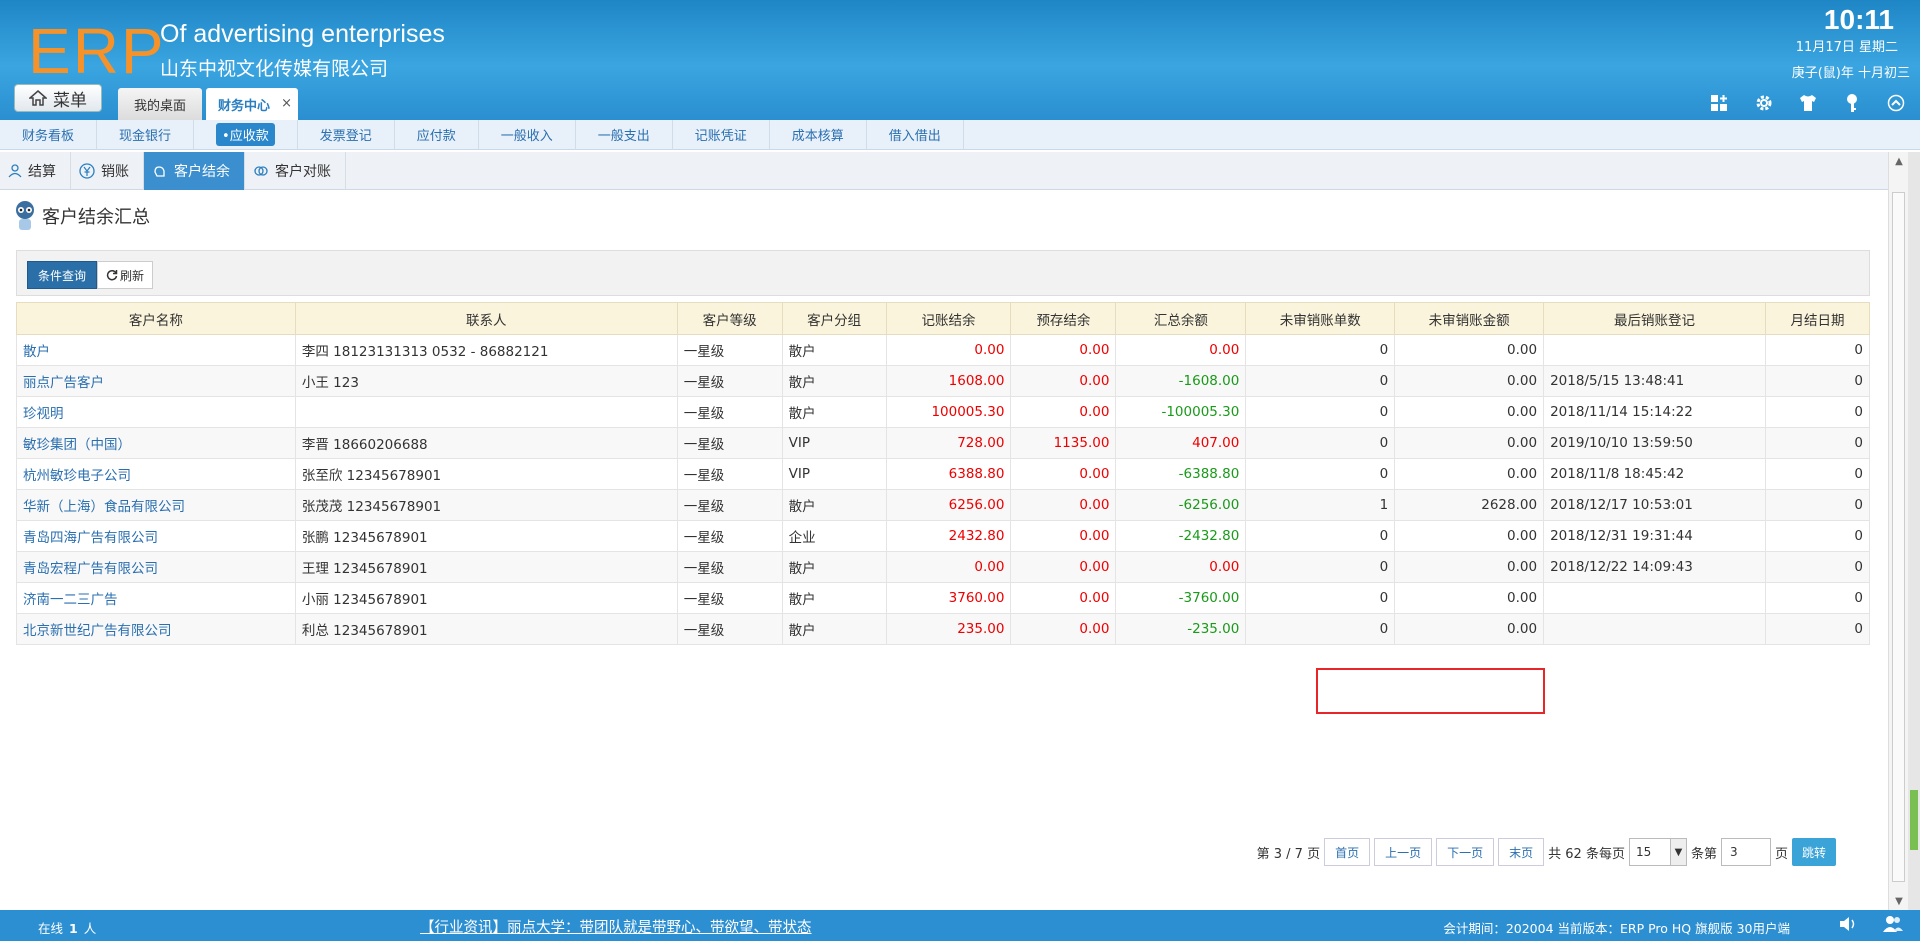  I want to click on col-month-end-day: 月结日期, so click(1817, 318).